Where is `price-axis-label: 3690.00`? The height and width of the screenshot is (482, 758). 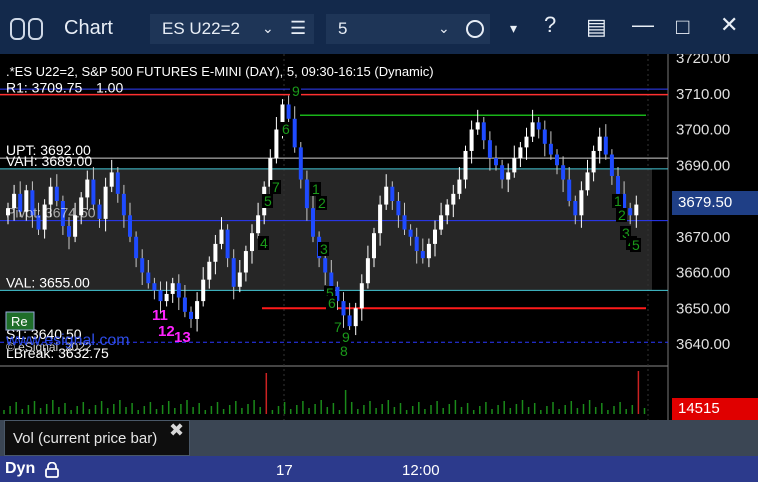 price-axis-label: 3690.00 is located at coordinates (703, 165).